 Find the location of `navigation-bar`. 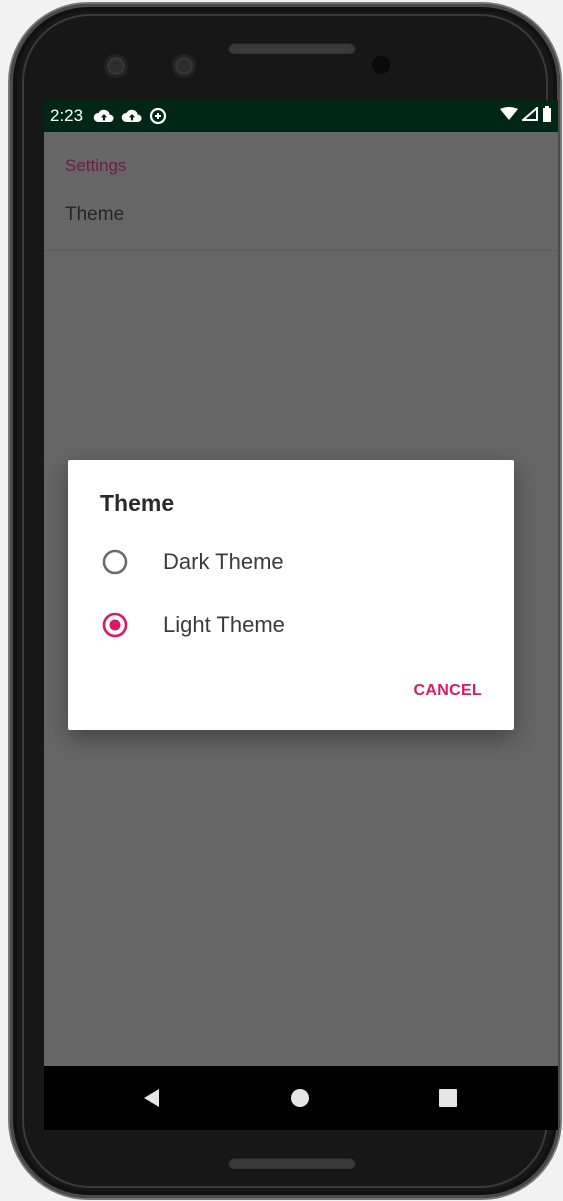

navigation-bar is located at coordinates (301, 1098).